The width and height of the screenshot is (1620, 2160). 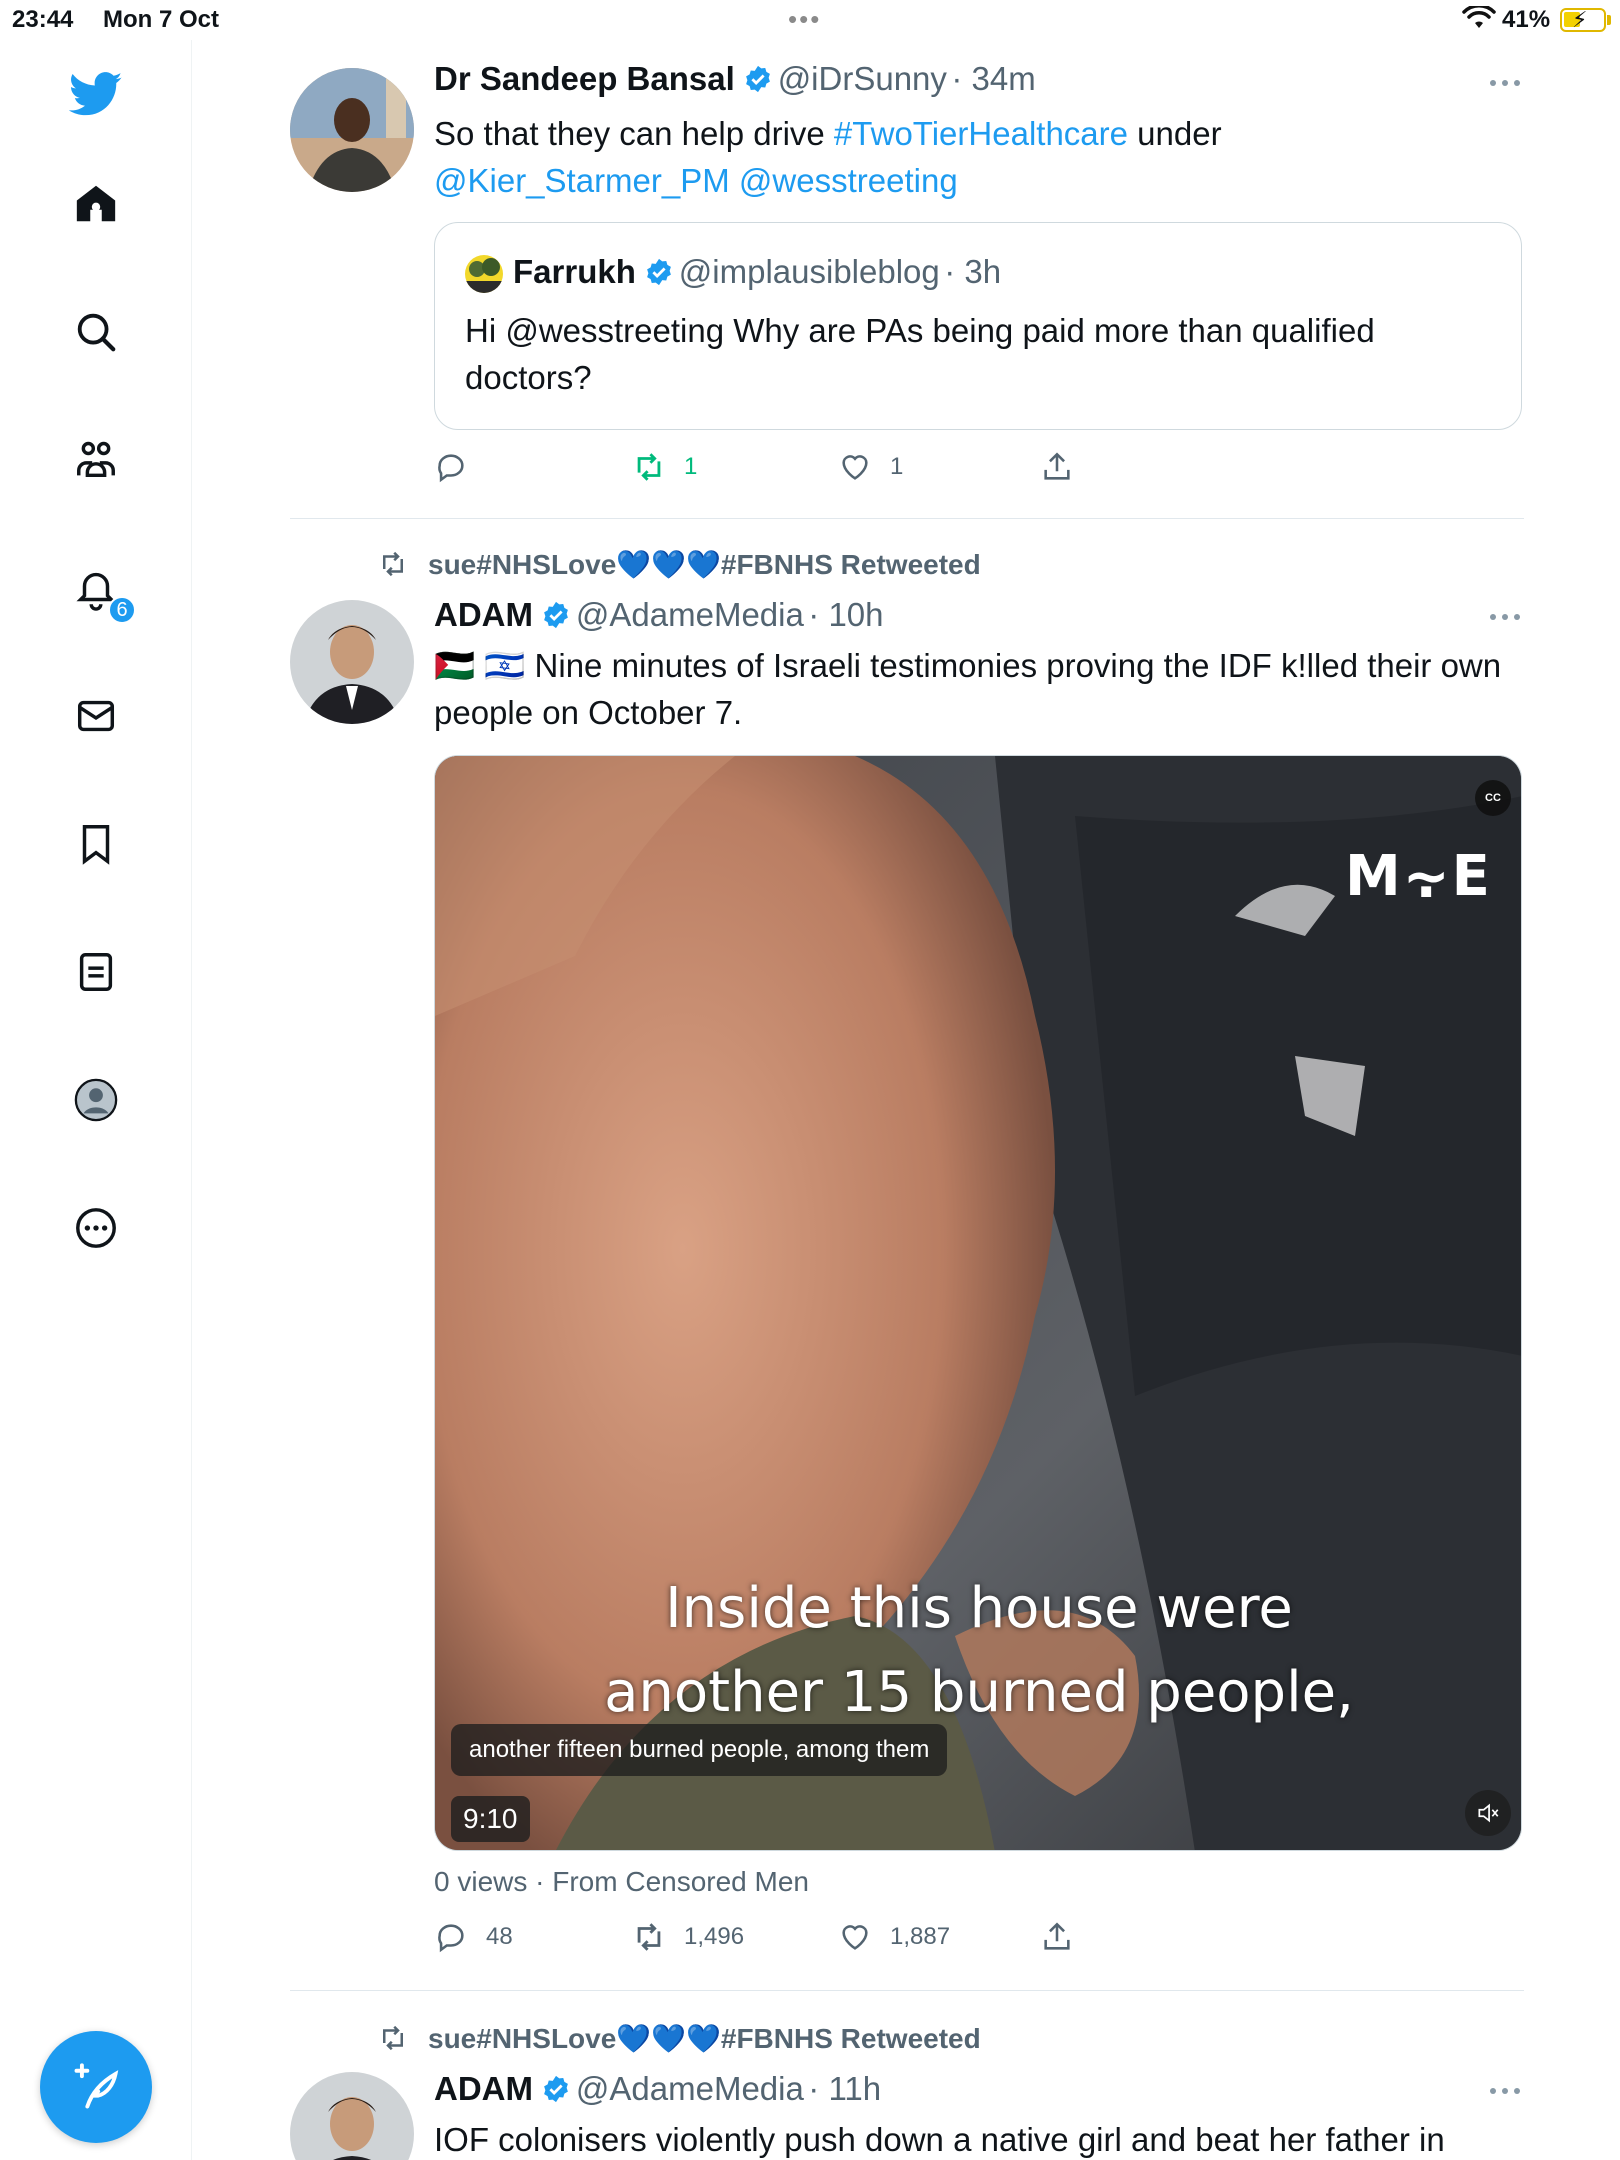 I want to click on search-icon, so click(x=96, y=332).